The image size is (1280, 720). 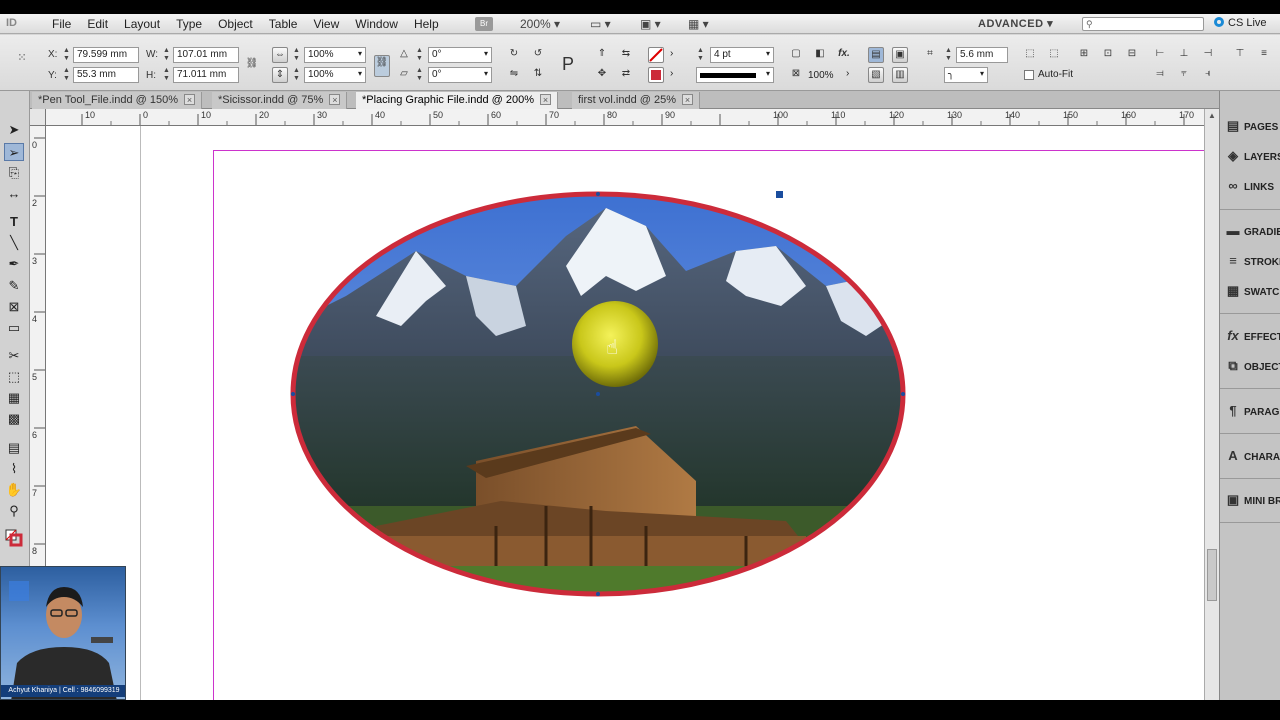 I want to click on constrain-proportions-icon: ⛓, so click(x=252, y=65).